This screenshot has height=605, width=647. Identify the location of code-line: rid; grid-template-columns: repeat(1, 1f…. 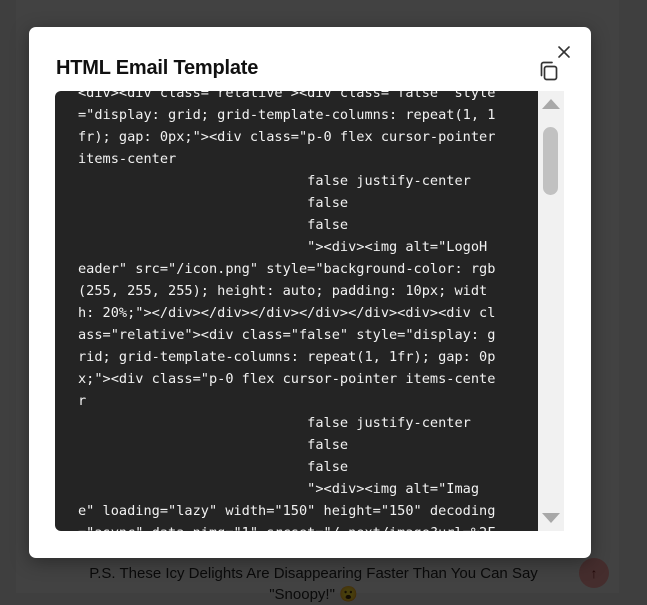
(287, 357).